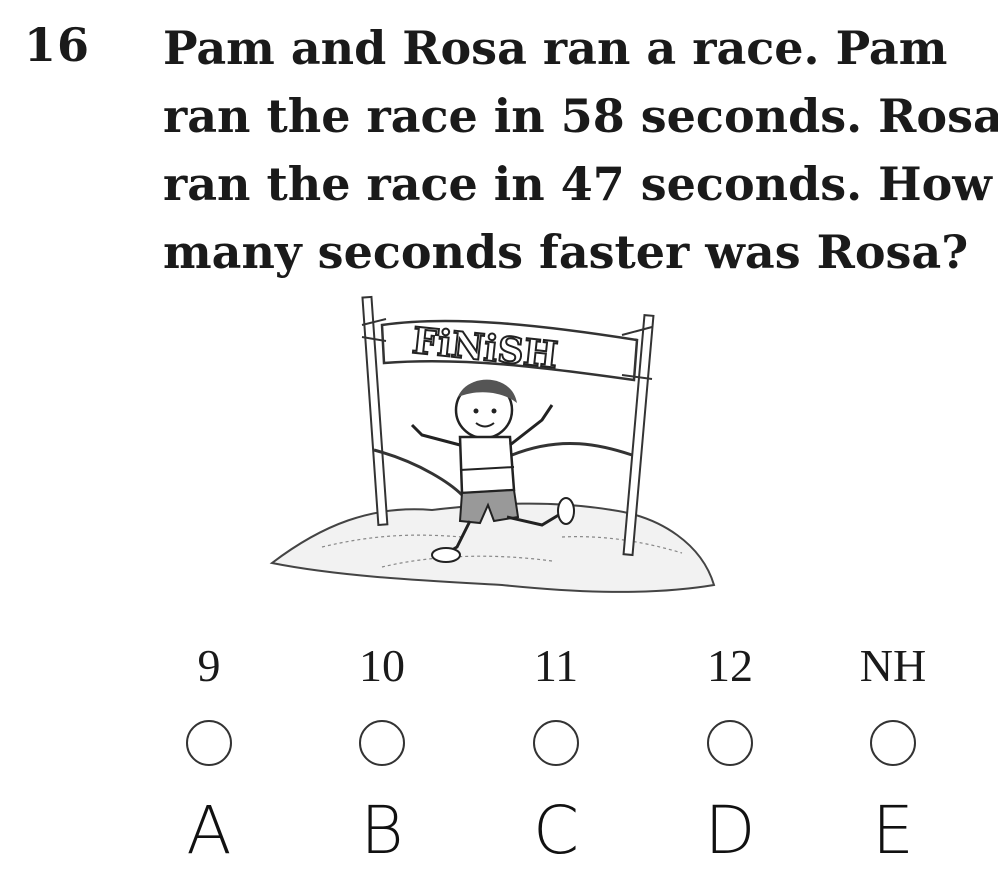 The image size is (998, 869). I want to click on choice-value: 11, so click(556, 665).